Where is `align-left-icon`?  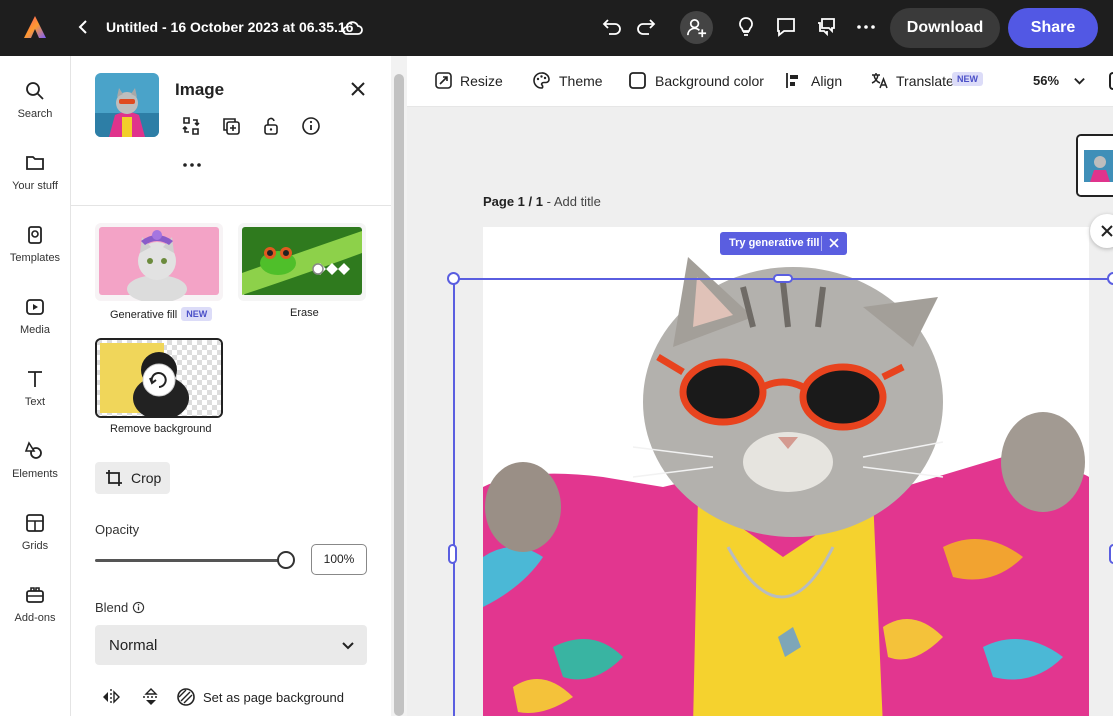
align-left-icon is located at coordinates (792, 80).